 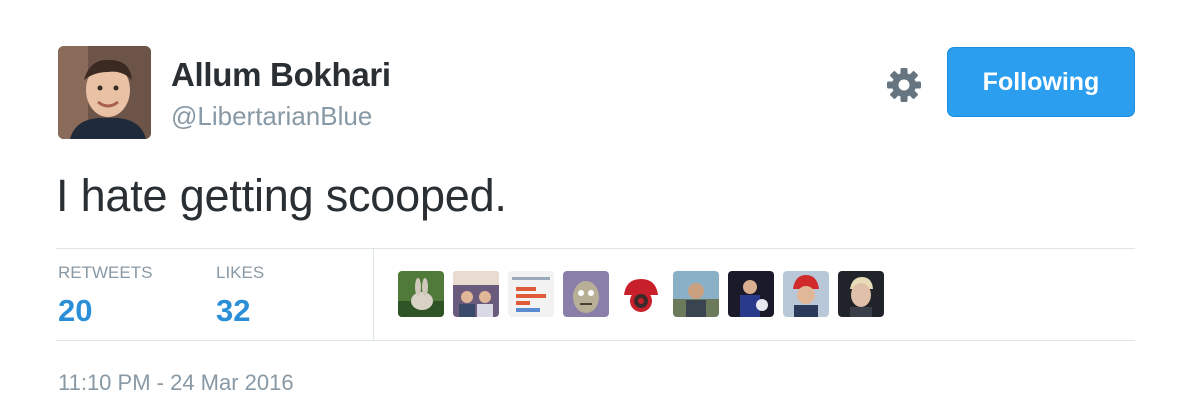 I want to click on author-display-name: Allum Bokhari, so click(x=281, y=75).